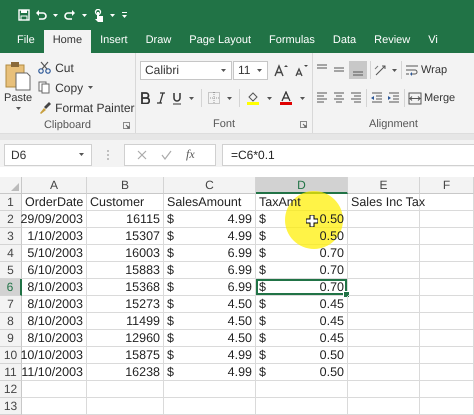 The width and height of the screenshot is (474, 415). What do you see at coordinates (114, 41) in the screenshot?
I see `ribbon-tab: Insert` at bounding box center [114, 41].